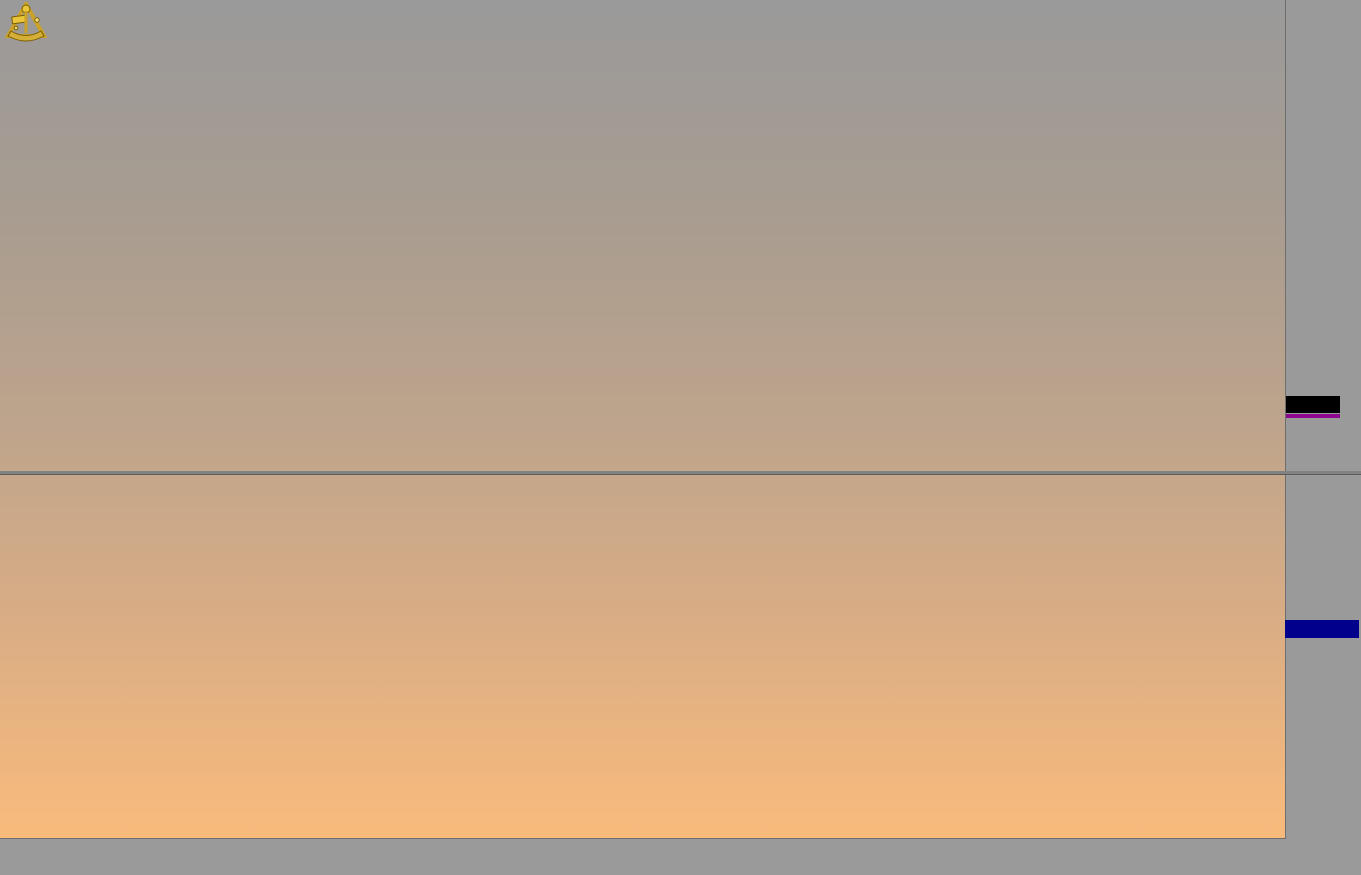  Describe the element at coordinates (26, 22) in the screenshot. I see `zyxa-anchor-logo` at that location.